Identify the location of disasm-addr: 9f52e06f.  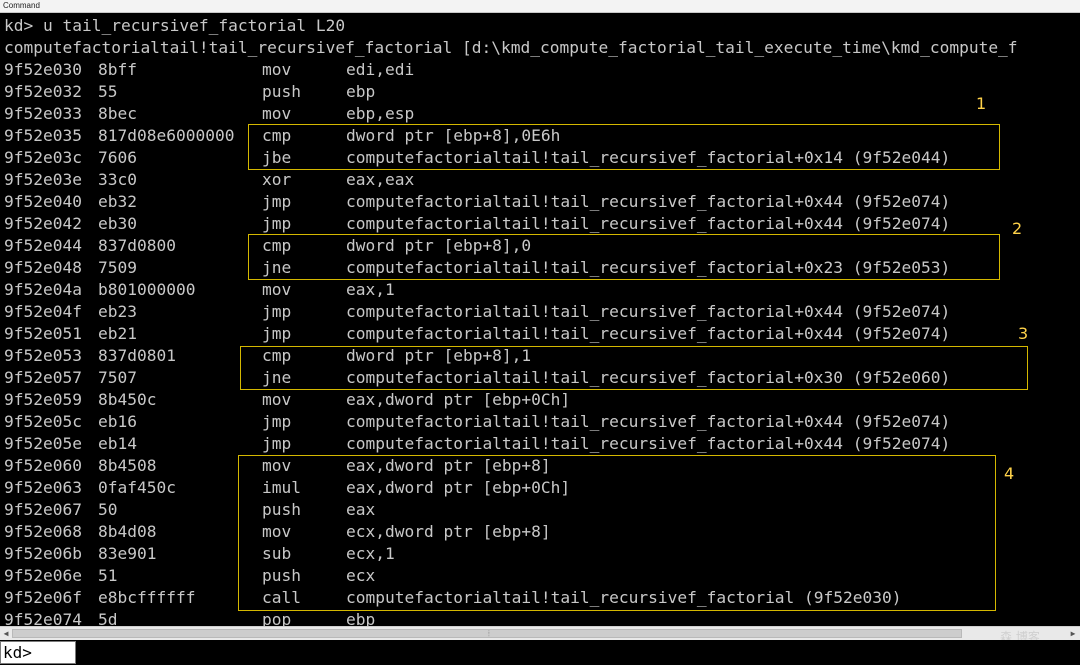
(43, 597).